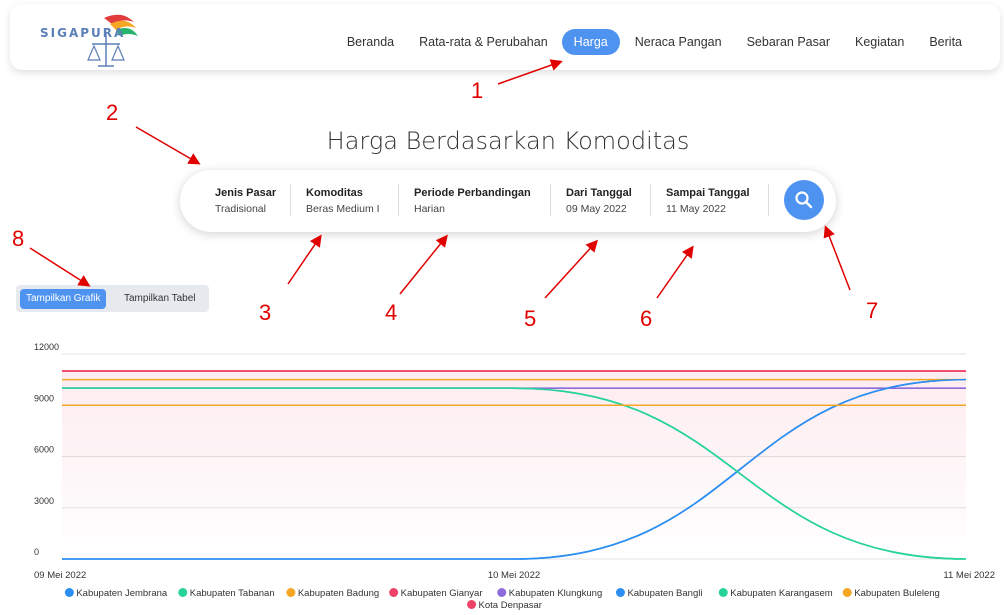 The height and width of the screenshot is (615, 1004). Describe the element at coordinates (232, 593) in the screenshot. I see `legend-label-kabupaten-tabanan: Kabupaten Tabanan` at that location.